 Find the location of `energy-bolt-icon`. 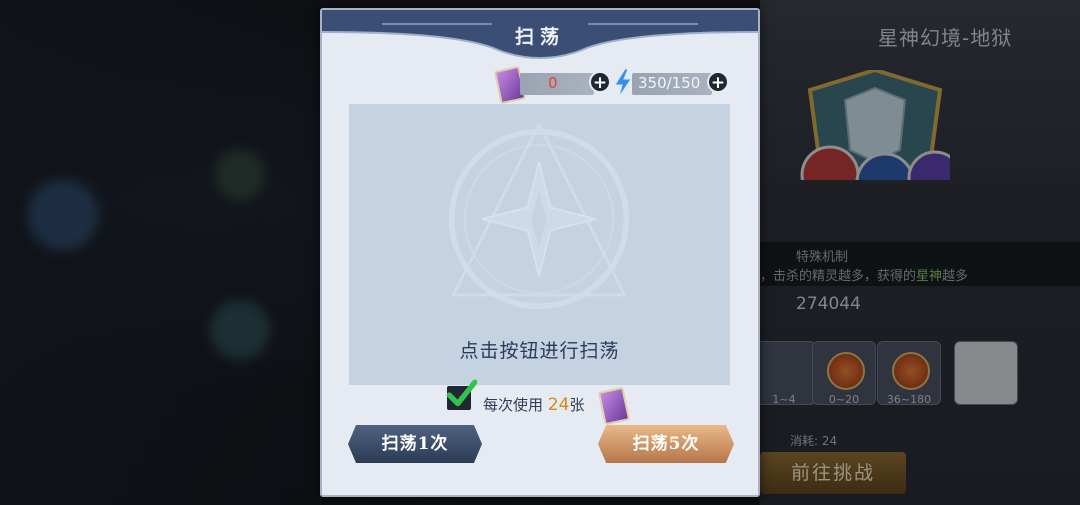

energy-bolt-icon is located at coordinates (623, 83).